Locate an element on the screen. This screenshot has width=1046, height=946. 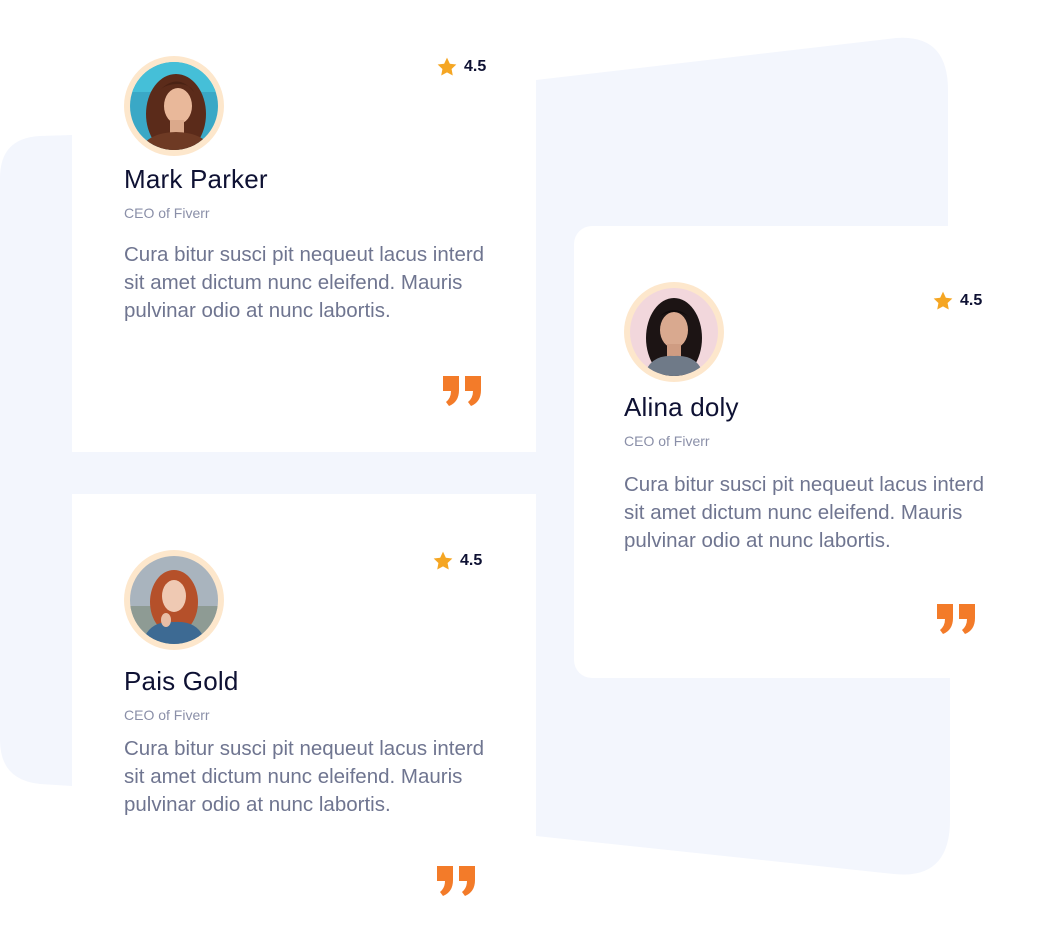
reviewer-name: Alina doly is located at coordinates (681, 407).